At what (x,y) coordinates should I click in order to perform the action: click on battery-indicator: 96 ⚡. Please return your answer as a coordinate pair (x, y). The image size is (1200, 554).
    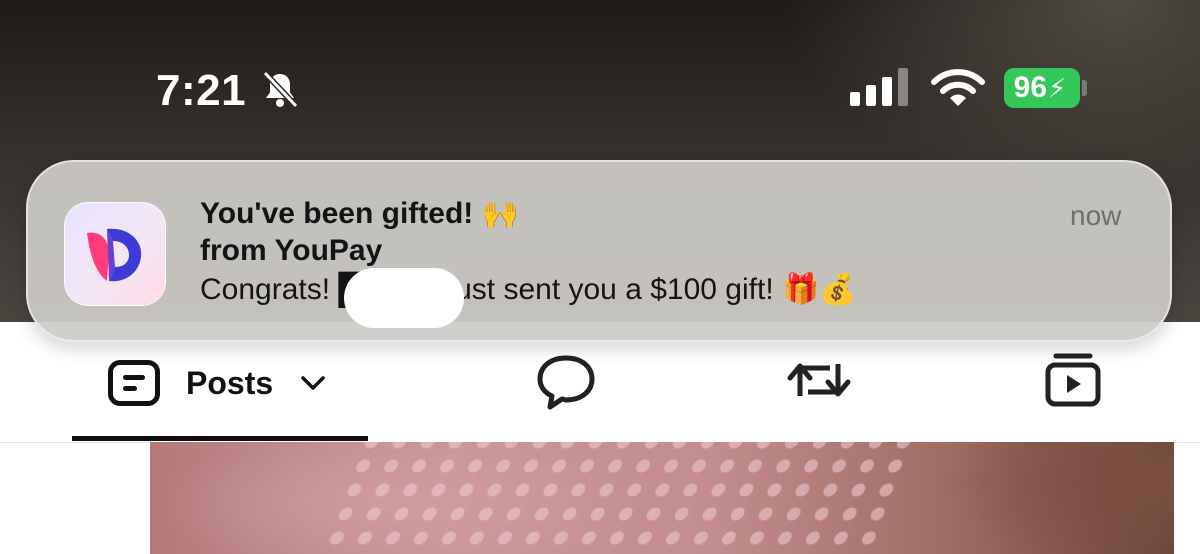
    Looking at the image, I should click on (1042, 88).